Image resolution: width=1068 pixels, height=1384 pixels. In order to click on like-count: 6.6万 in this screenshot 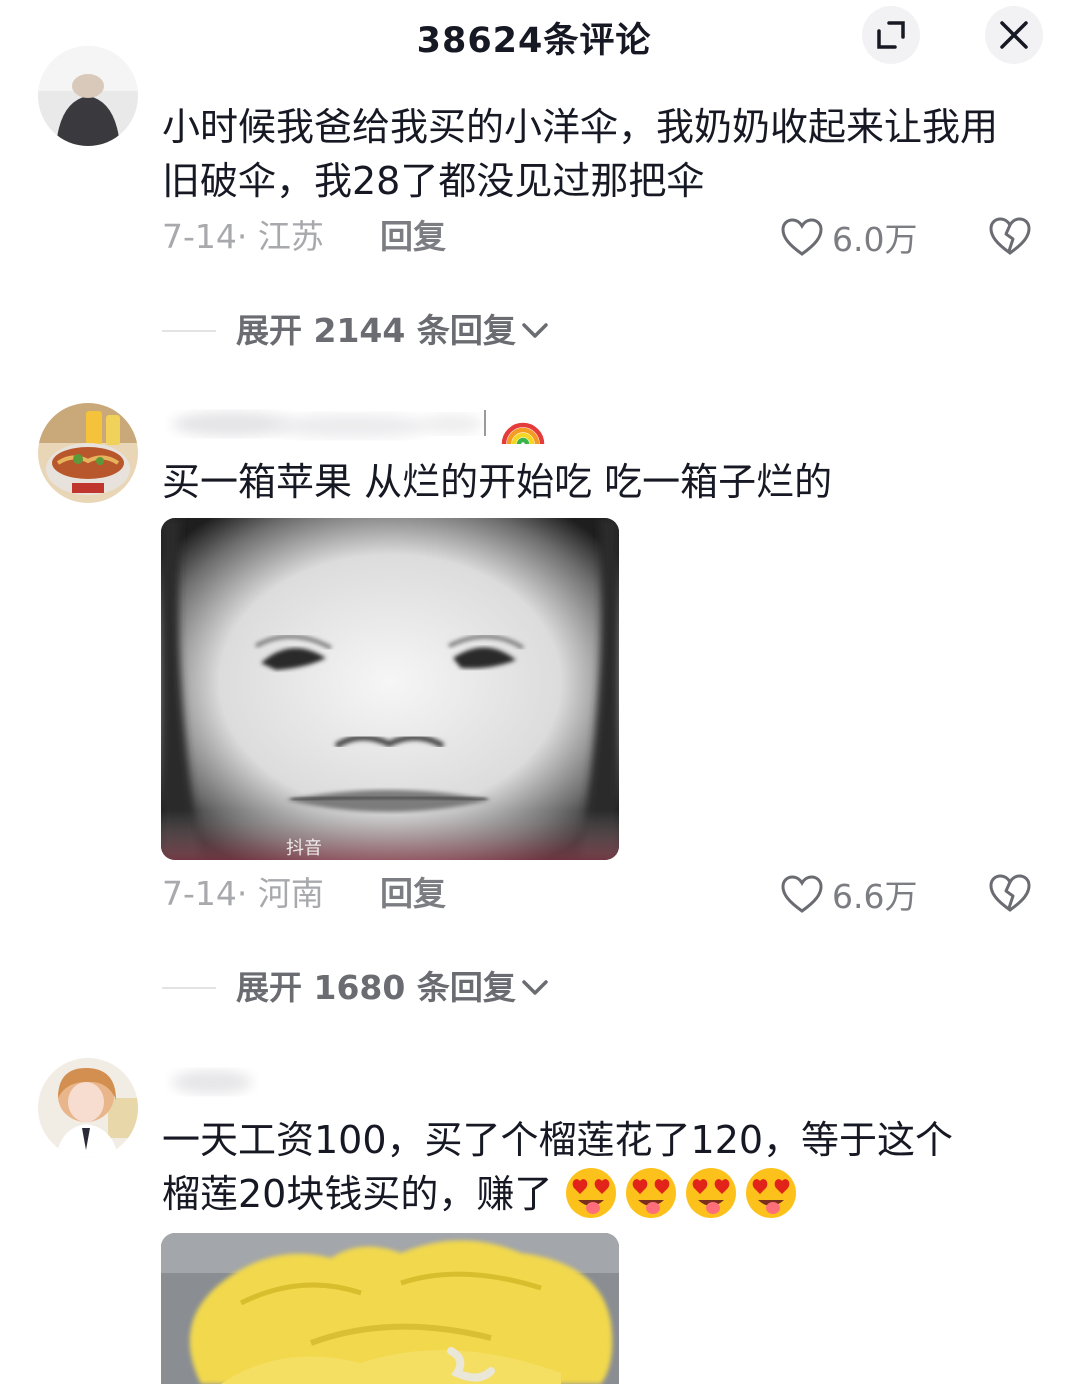, I will do `click(875, 896)`.